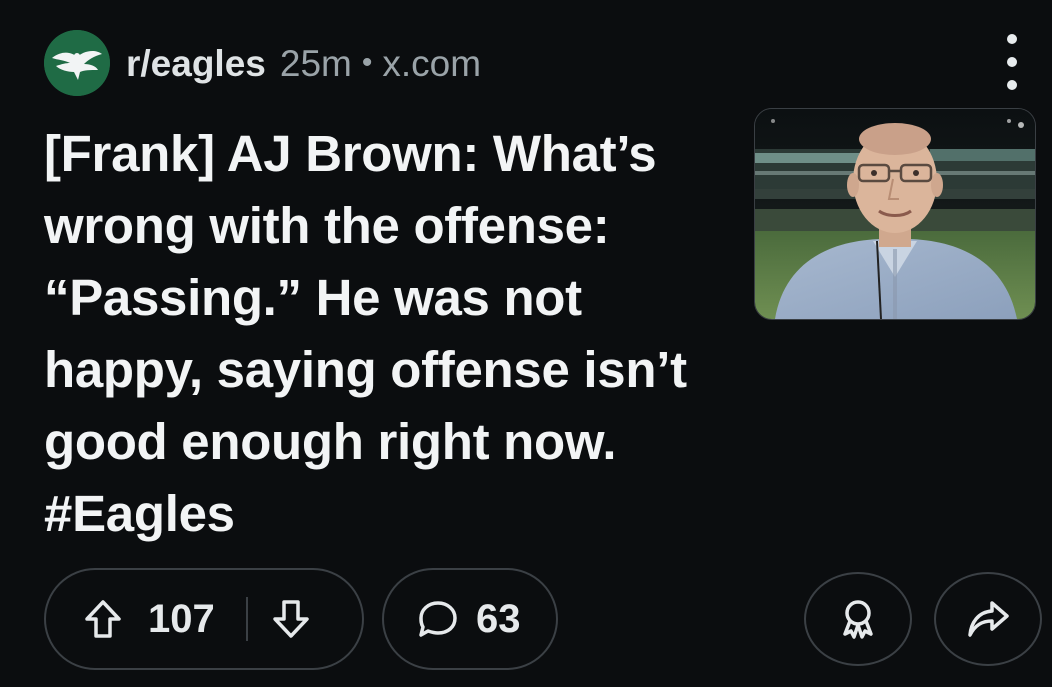  Describe the element at coordinates (438, 619) in the screenshot. I see `comment-bubble-icon` at that location.